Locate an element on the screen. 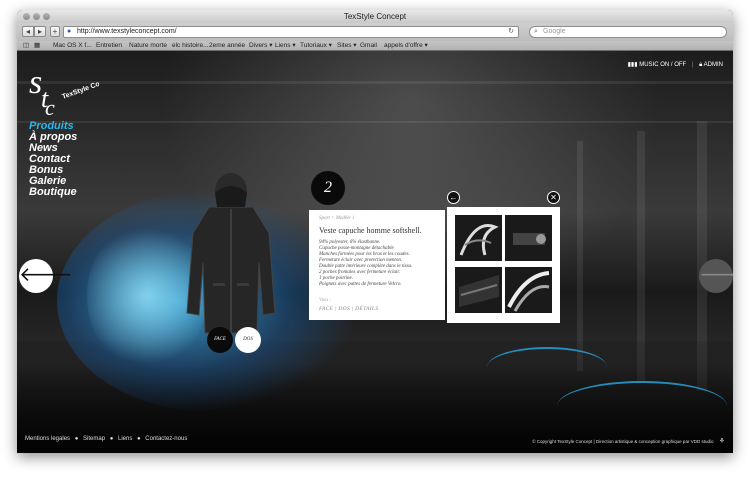 The image size is (750, 478). lock-icon: 🔒︎ is located at coordinates (701, 65).